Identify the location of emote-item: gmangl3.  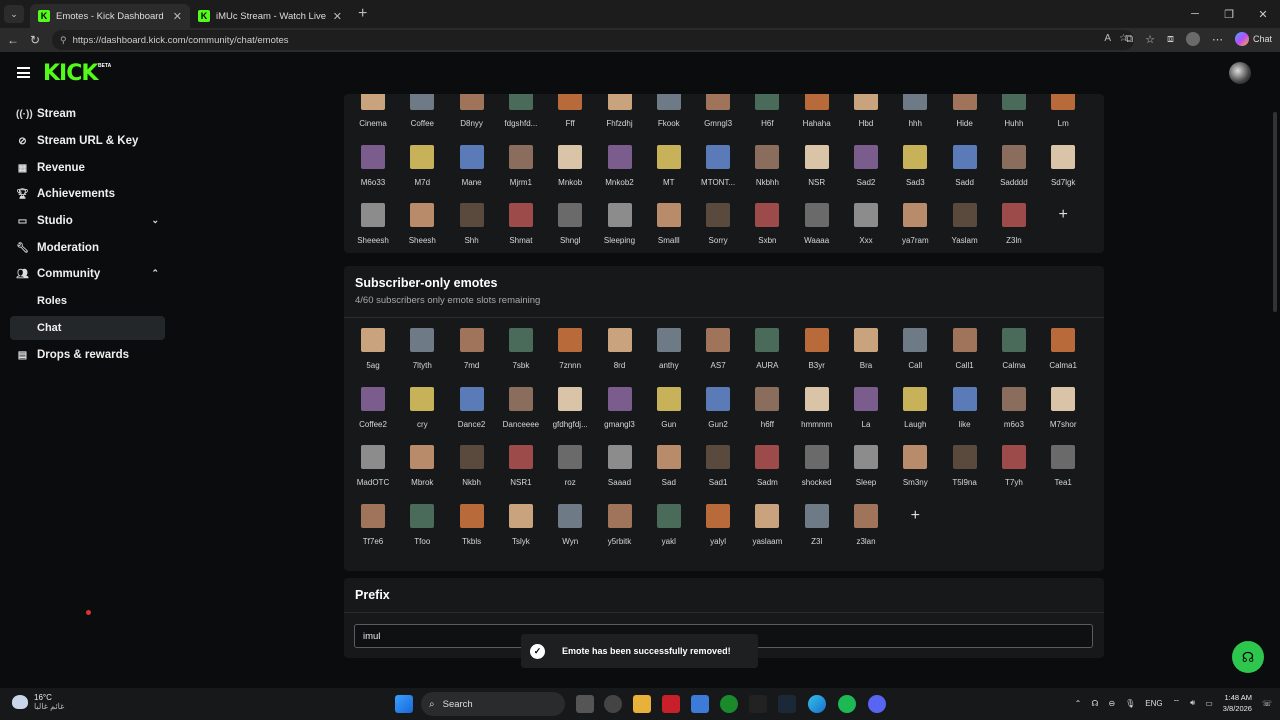
(620, 407).